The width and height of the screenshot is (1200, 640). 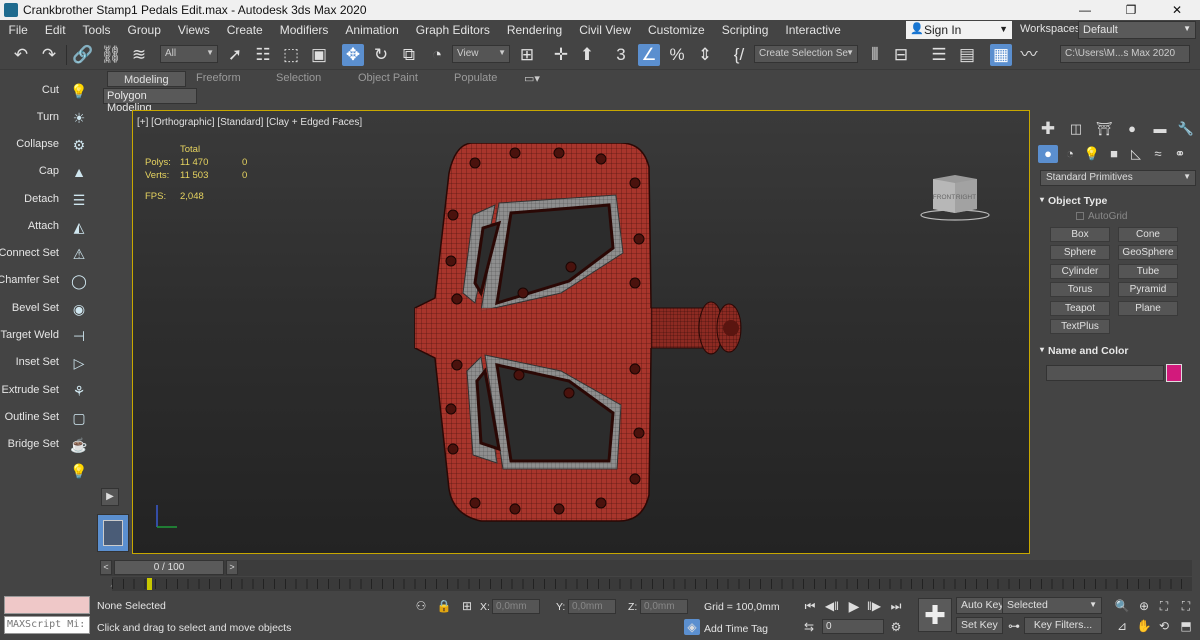 I want to click on autogrid-checkbox: AutoGrid, so click(x=1101, y=216).